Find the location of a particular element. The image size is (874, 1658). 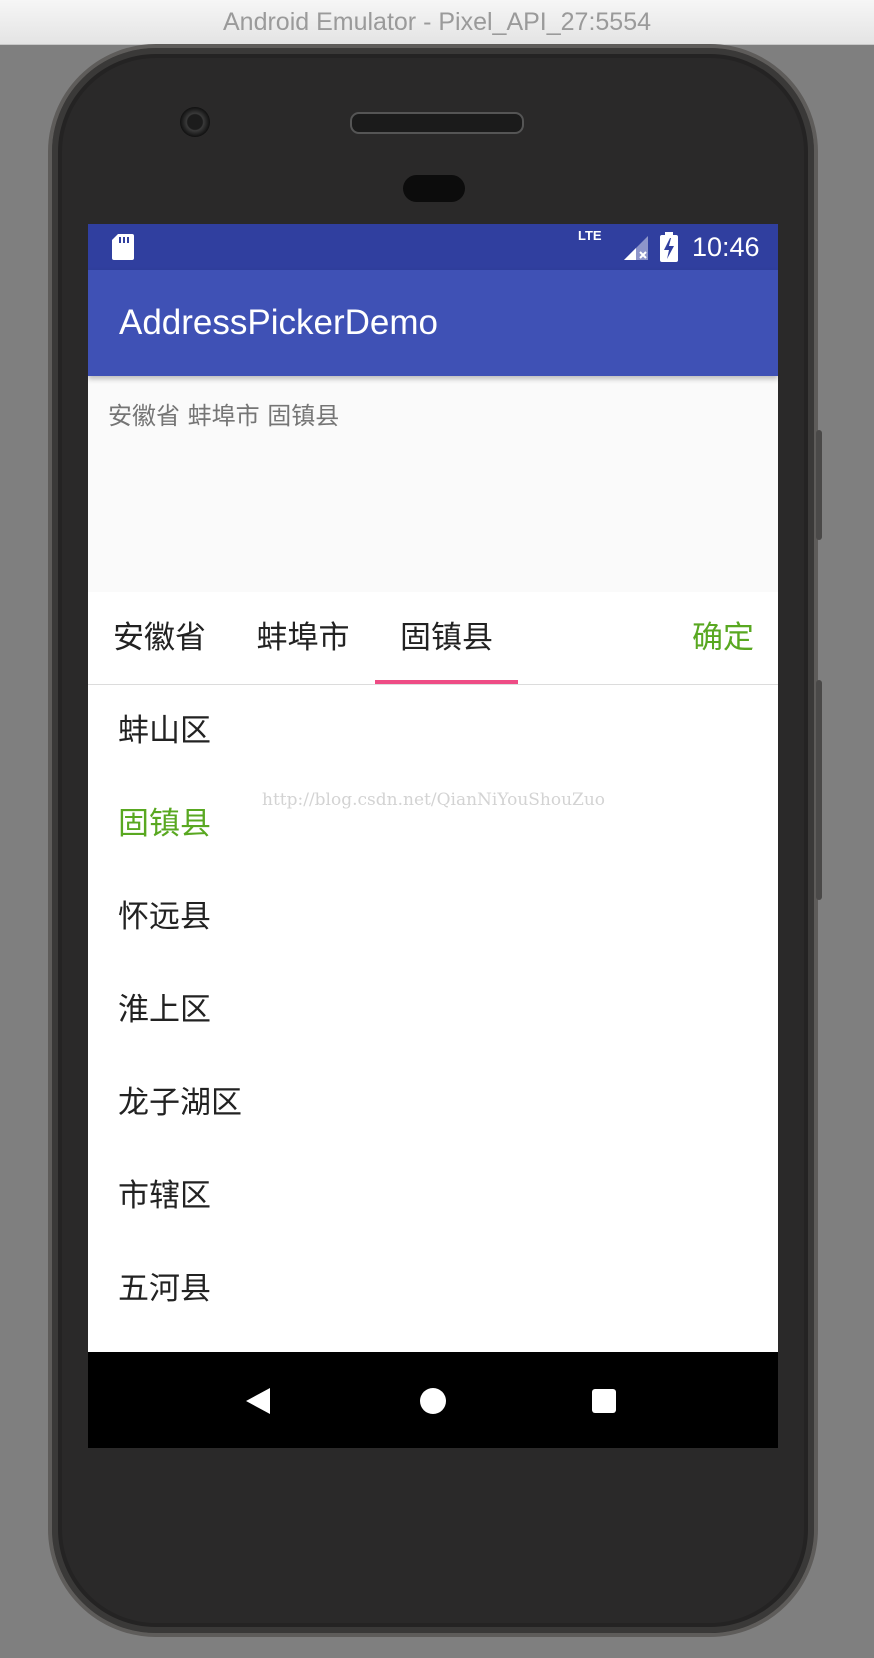

watermark-text: http://blog.csdn.net/QianNiYouShouZuo is located at coordinates (434, 800).